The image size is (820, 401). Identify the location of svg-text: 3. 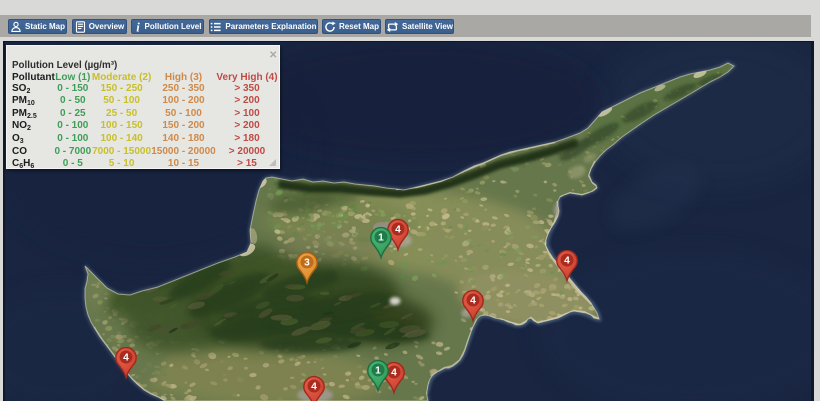
(307, 263).